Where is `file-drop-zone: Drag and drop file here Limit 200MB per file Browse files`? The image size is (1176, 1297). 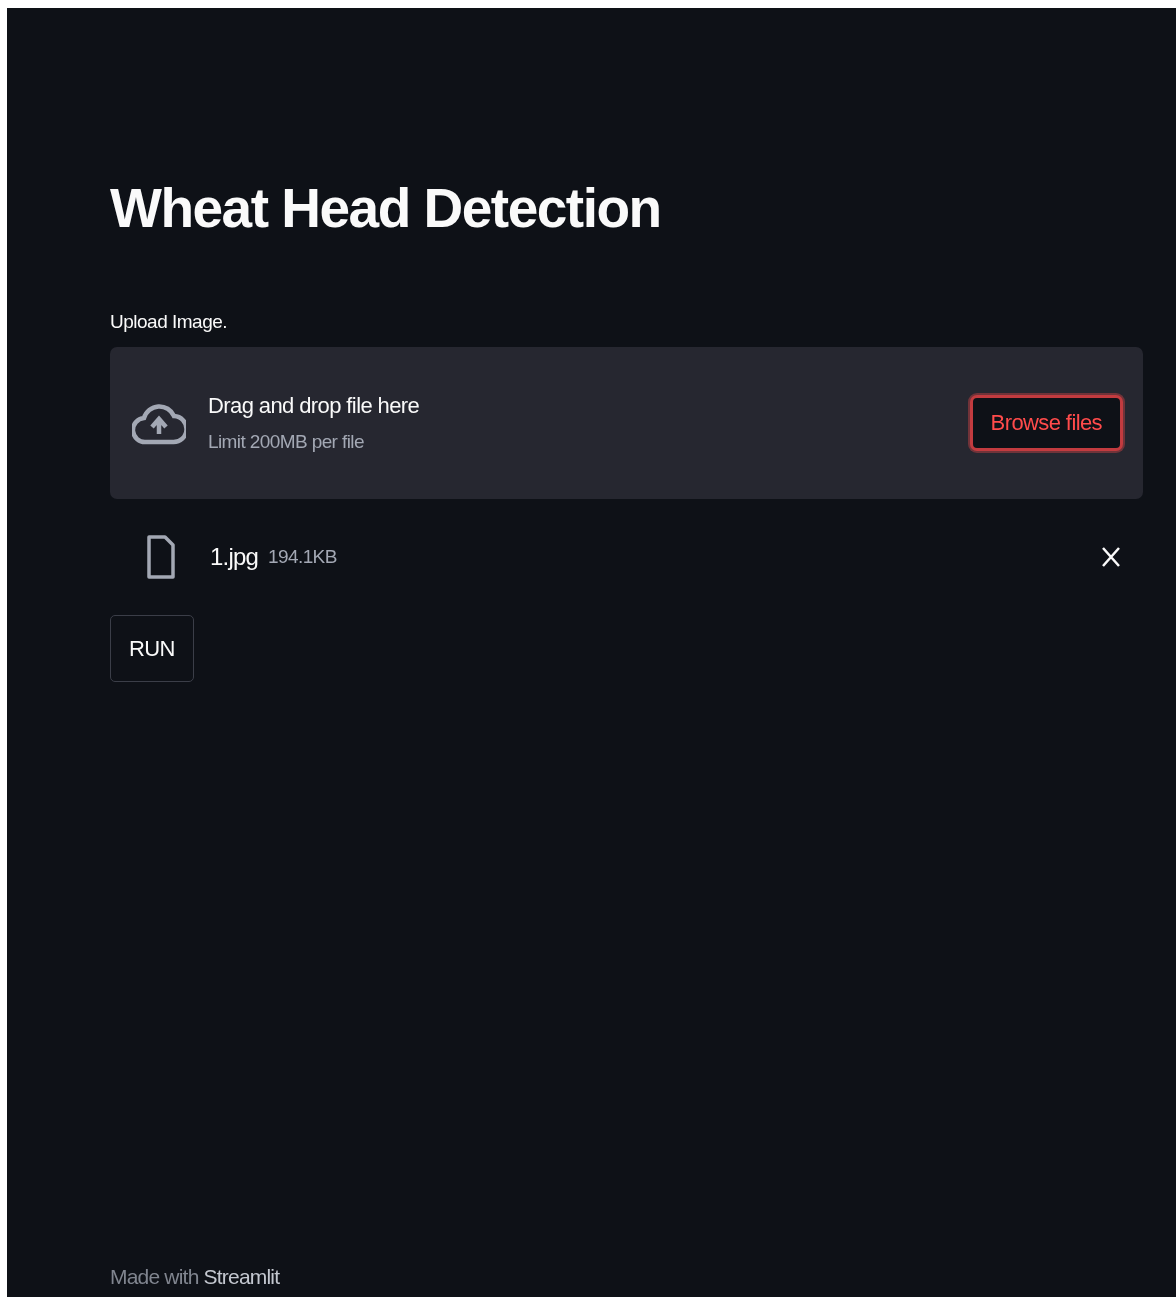
file-drop-zone: Drag and drop file here Limit 200MB per file Browse files is located at coordinates (626, 423).